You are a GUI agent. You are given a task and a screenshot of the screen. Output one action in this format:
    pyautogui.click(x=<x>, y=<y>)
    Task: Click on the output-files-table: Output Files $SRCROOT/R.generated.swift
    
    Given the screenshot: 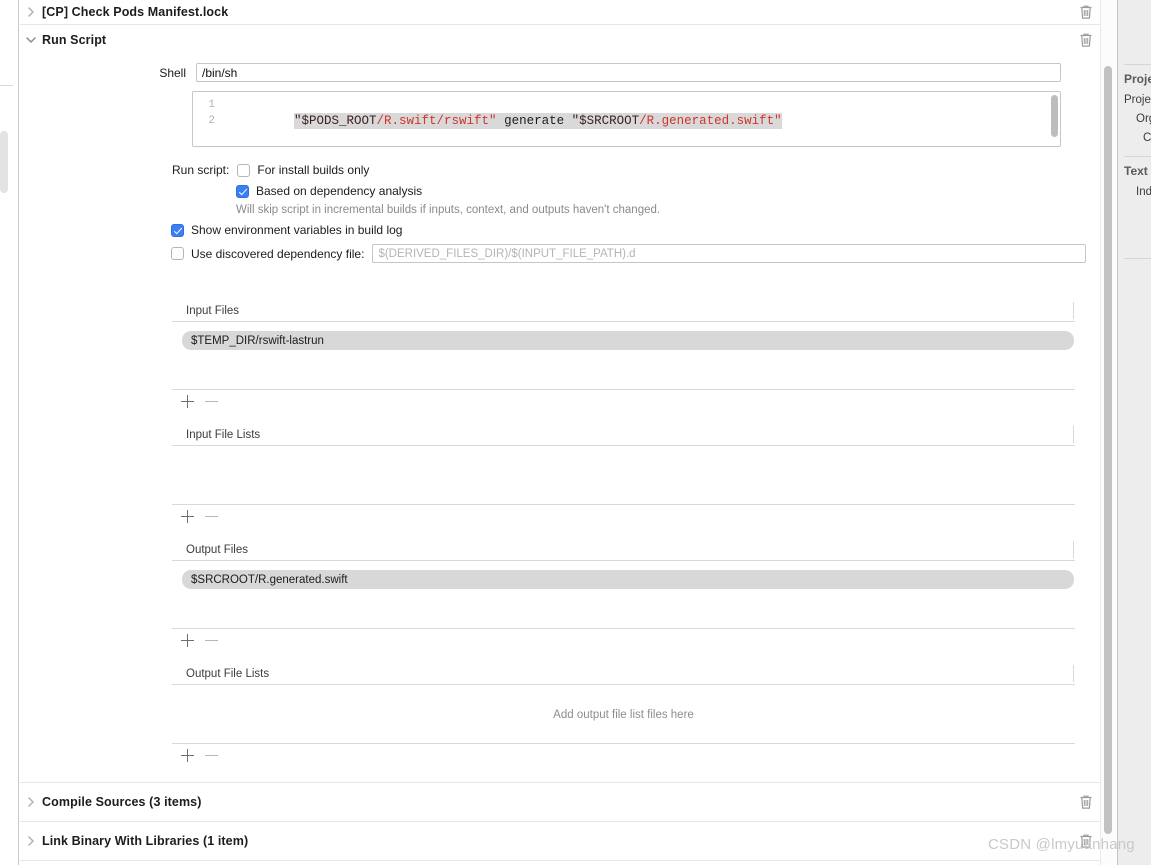 What is the action you would take?
    pyautogui.click(x=623, y=595)
    